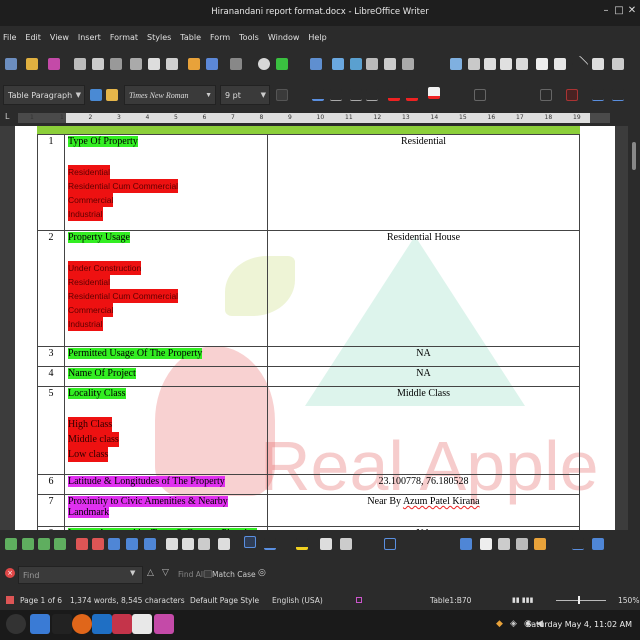 This screenshot has width=640, height=640. I want to click on insert-caption-icon, so click(522, 544).